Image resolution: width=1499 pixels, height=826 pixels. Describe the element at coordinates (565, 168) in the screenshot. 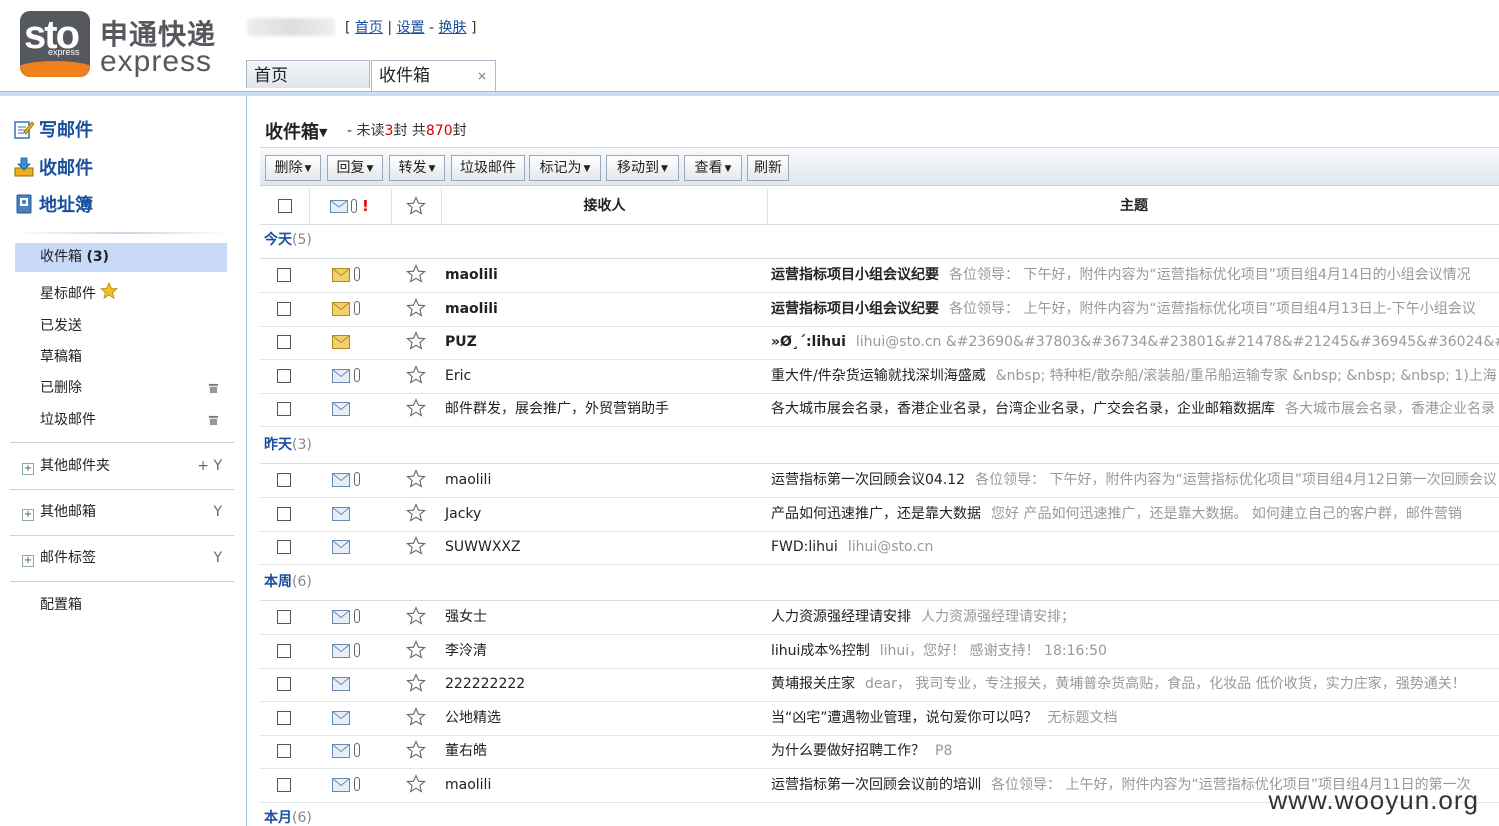

I see `mark-as-button: 标记为 ▼` at that location.